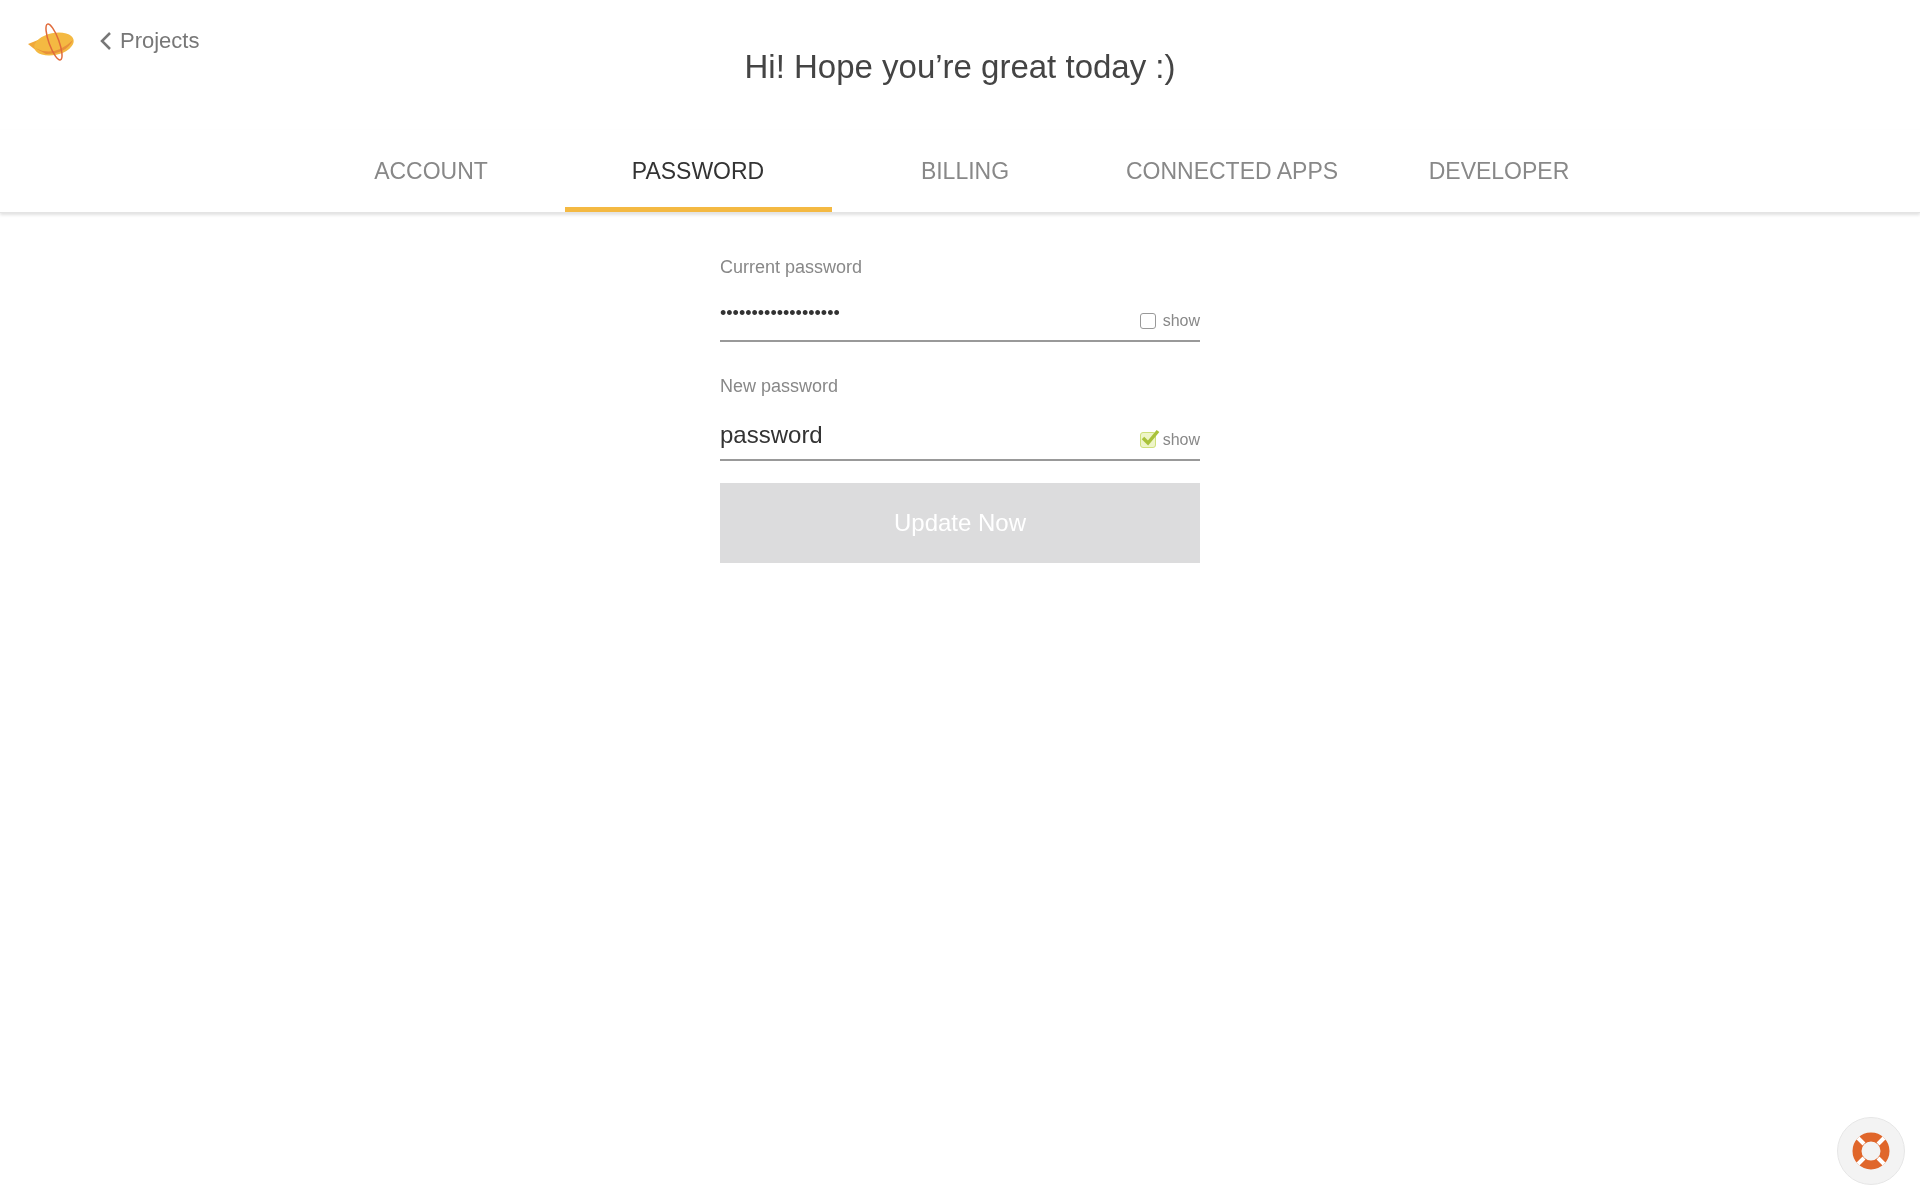 This screenshot has height=1200, width=1920. I want to click on chevron-left-icon, so click(106, 41).